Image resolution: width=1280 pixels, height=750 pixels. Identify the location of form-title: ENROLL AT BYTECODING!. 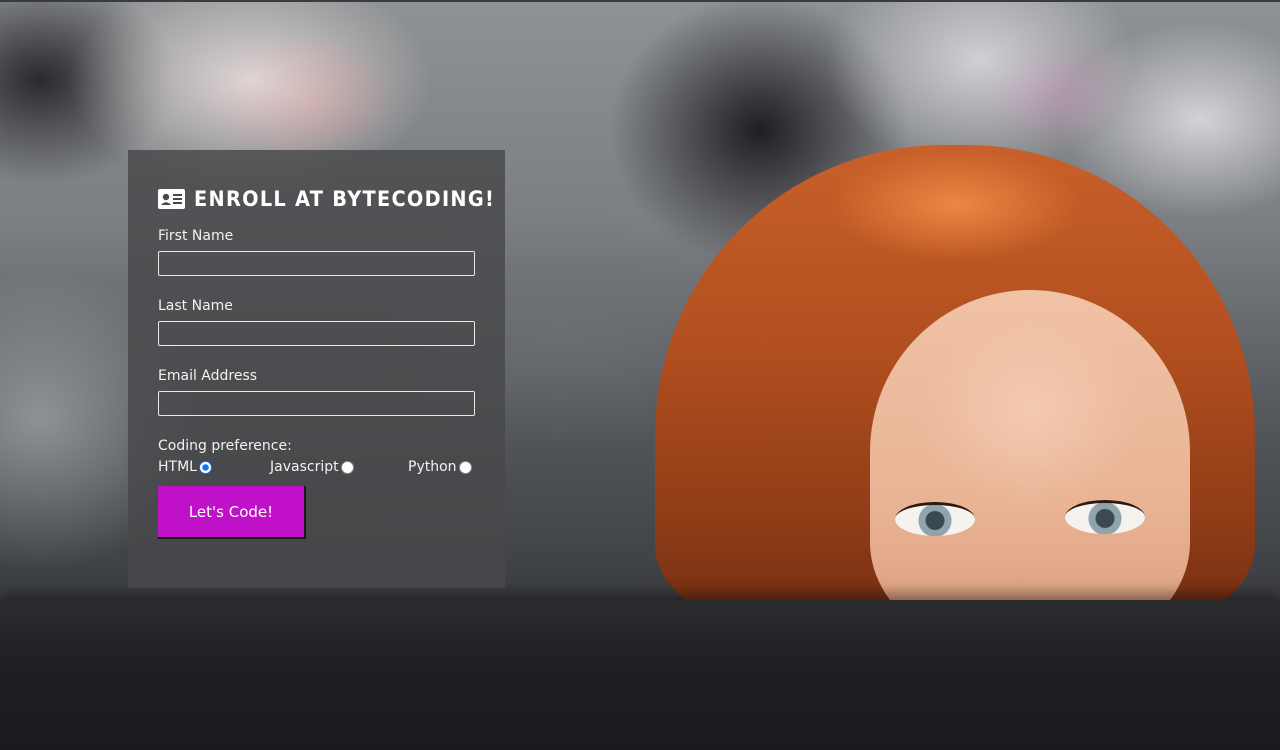
(326, 199).